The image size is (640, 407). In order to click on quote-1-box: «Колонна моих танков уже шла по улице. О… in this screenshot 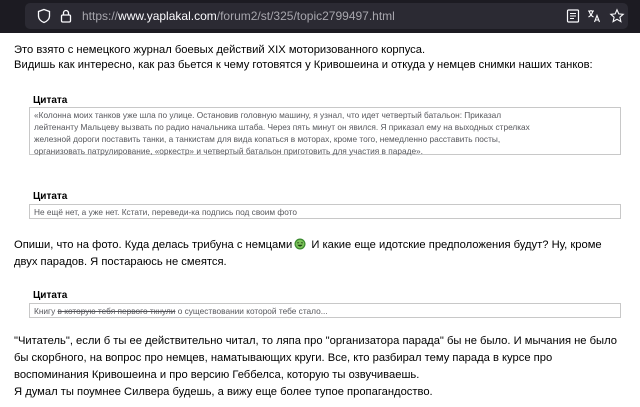, I will do `click(325, 131)`.